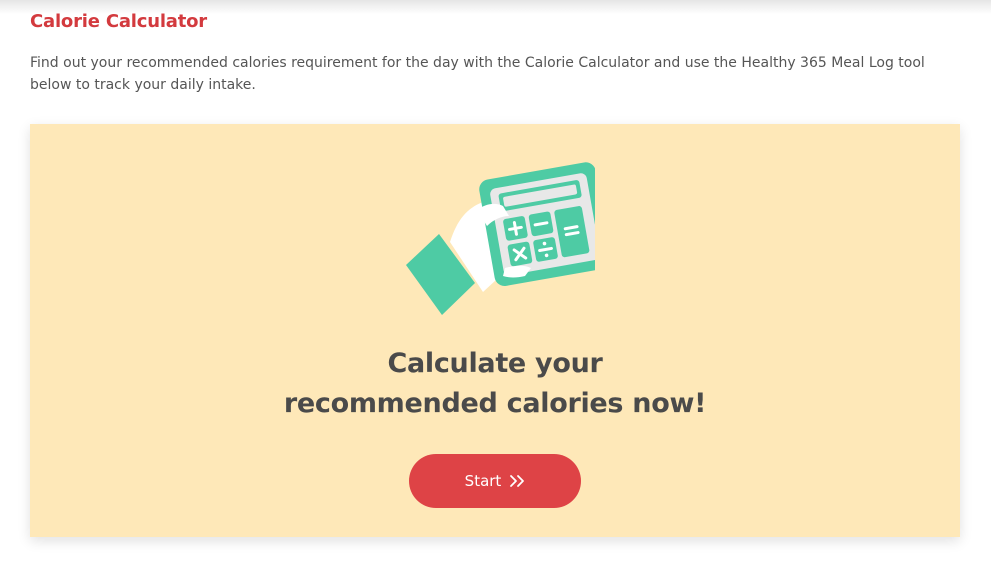 The width and height of the screenshot is (991, 561). Describe the element at coordinates (495, 384) in the screenshot. I see `headline: Calculate your recommended calories now!` at that location.